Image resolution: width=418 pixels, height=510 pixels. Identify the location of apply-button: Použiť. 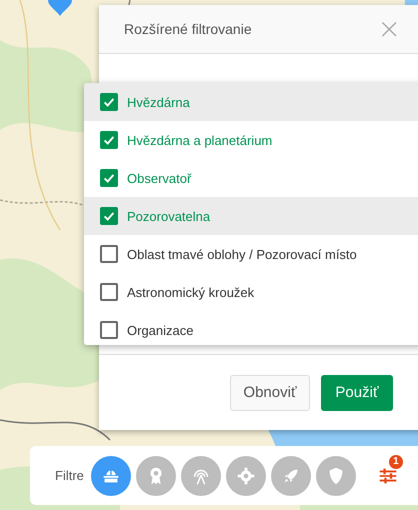
(357, 392).